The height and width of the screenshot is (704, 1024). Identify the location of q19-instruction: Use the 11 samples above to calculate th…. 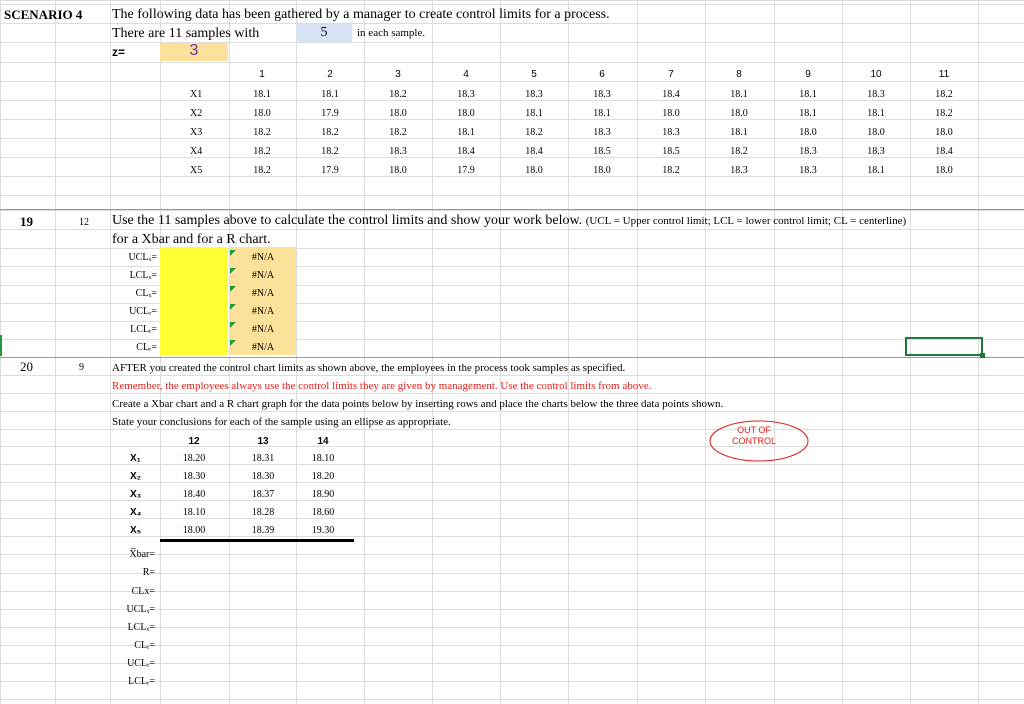
(347, 220).